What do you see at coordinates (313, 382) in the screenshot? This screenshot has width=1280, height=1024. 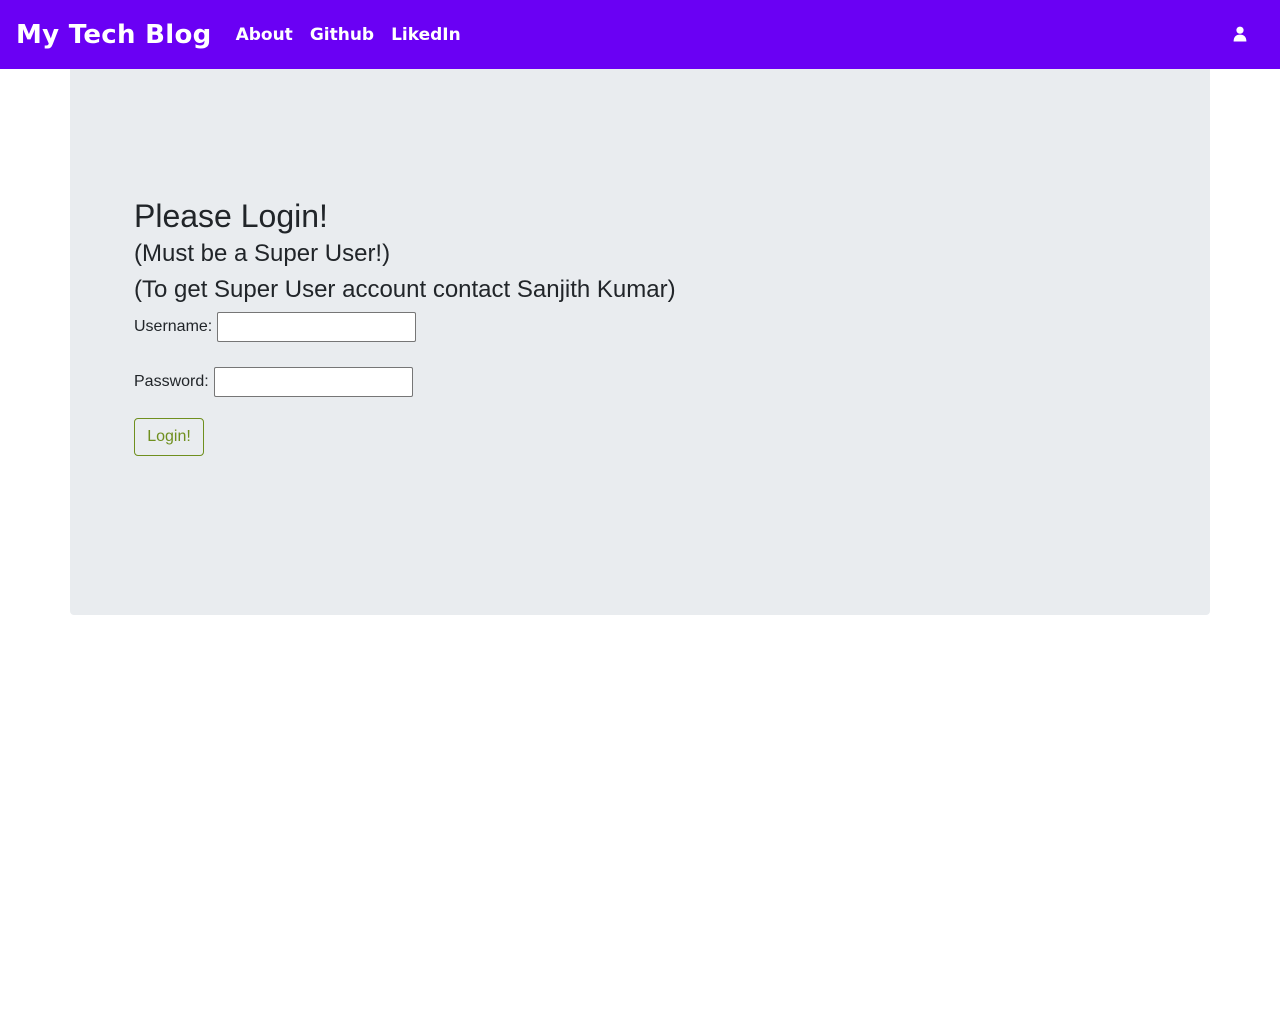 I see `password-input` at bounding box center [313, 382].